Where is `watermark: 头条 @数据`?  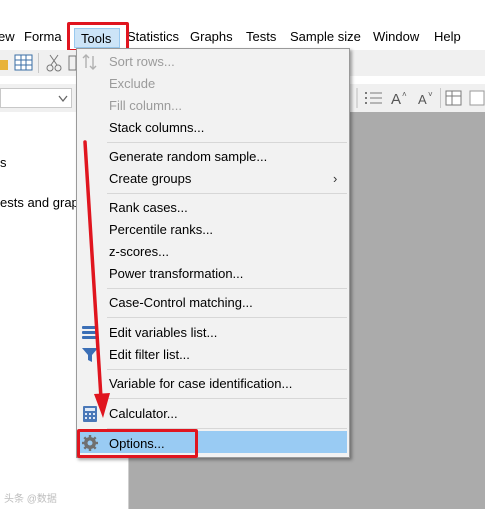 watermark: 头条 @数据 is located at coordinates (30, 497).